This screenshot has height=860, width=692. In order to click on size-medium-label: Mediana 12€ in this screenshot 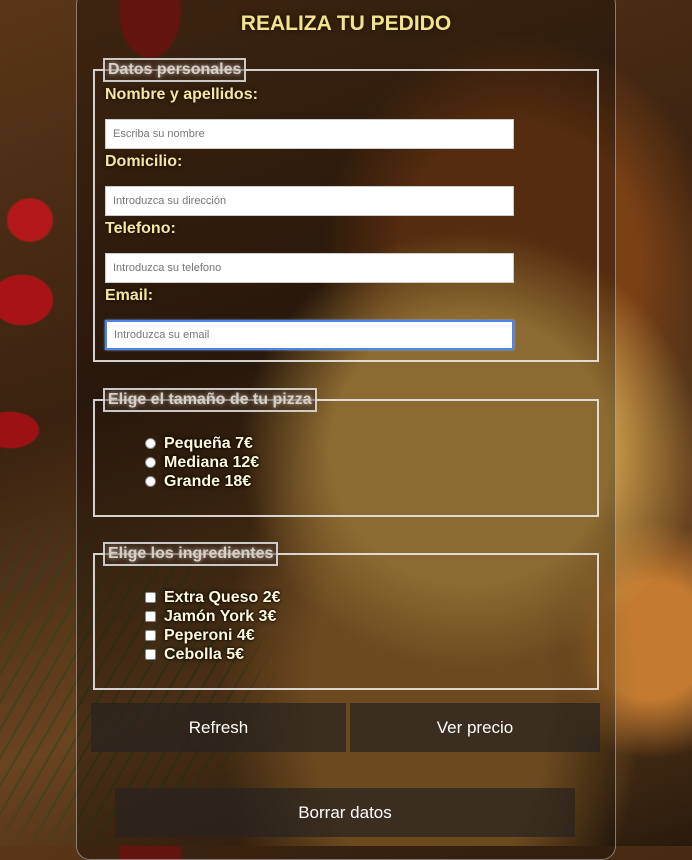, I will do `click(212, 462)`.